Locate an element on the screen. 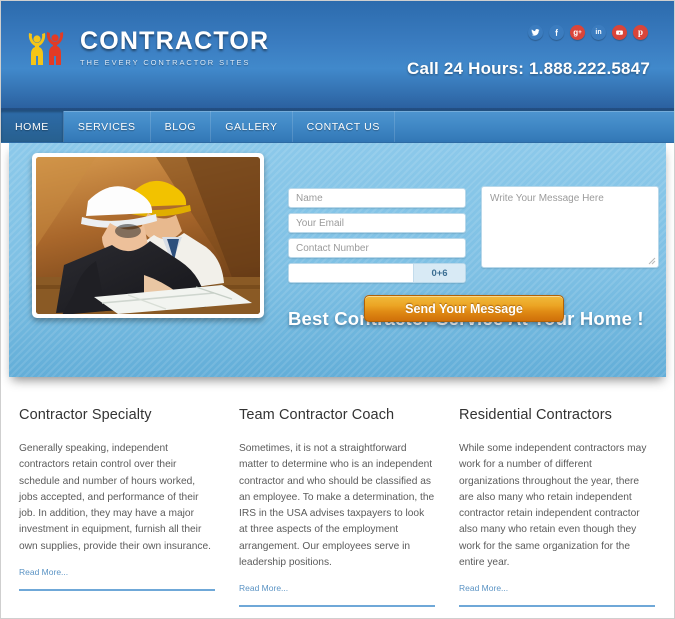 The height and width of the screenshot is (619, 675). logo-title: CONTRACTOR is located at coordinates (175, 41).